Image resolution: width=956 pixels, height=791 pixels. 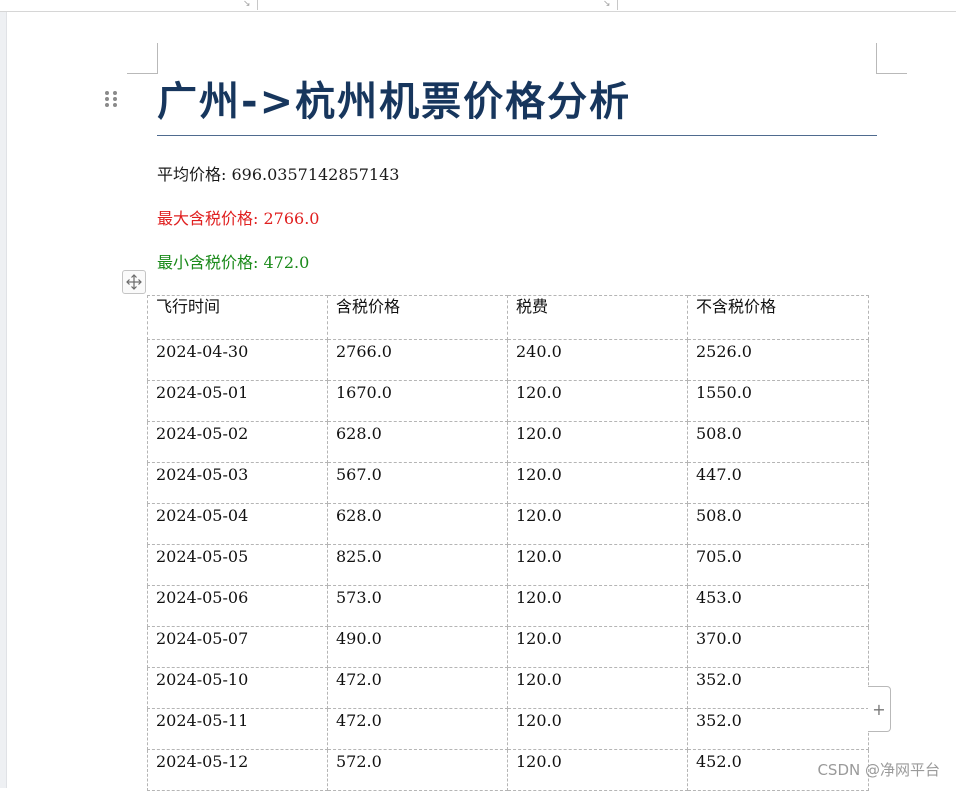 I want to click on cell-price-without-tax: 705.0, so click(x=778, y=565).